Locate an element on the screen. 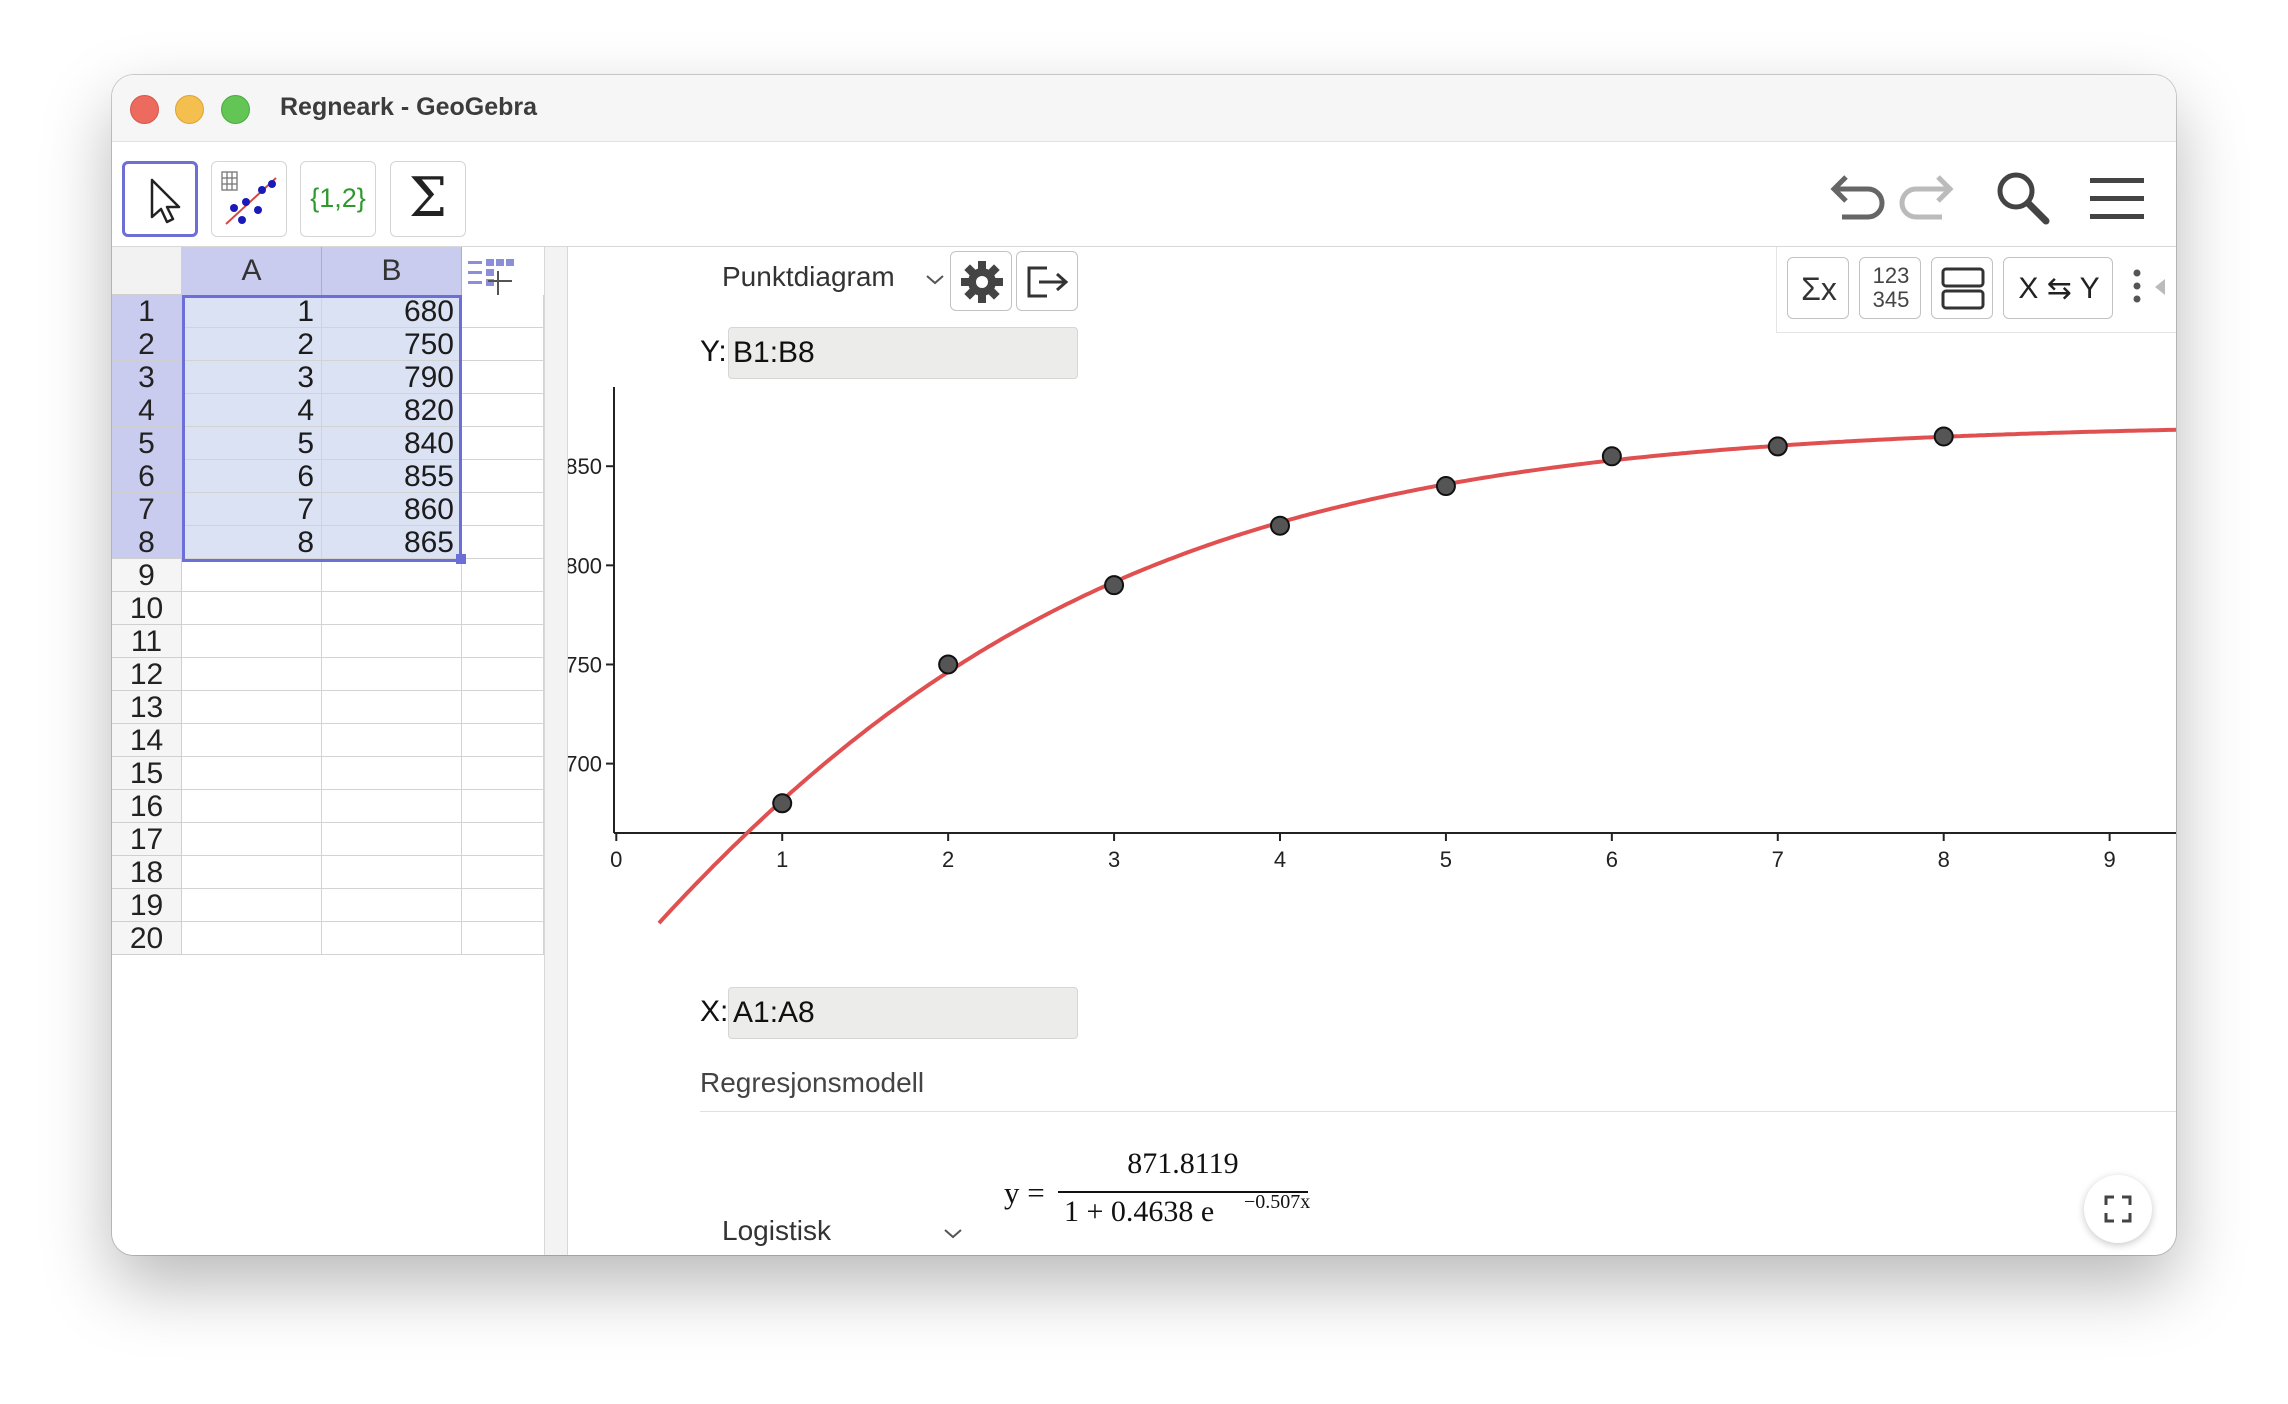 This screenshot has width=2288, height=1404. swap-xy-button: X ⇆ Y is located at coordinates (2058, 288).